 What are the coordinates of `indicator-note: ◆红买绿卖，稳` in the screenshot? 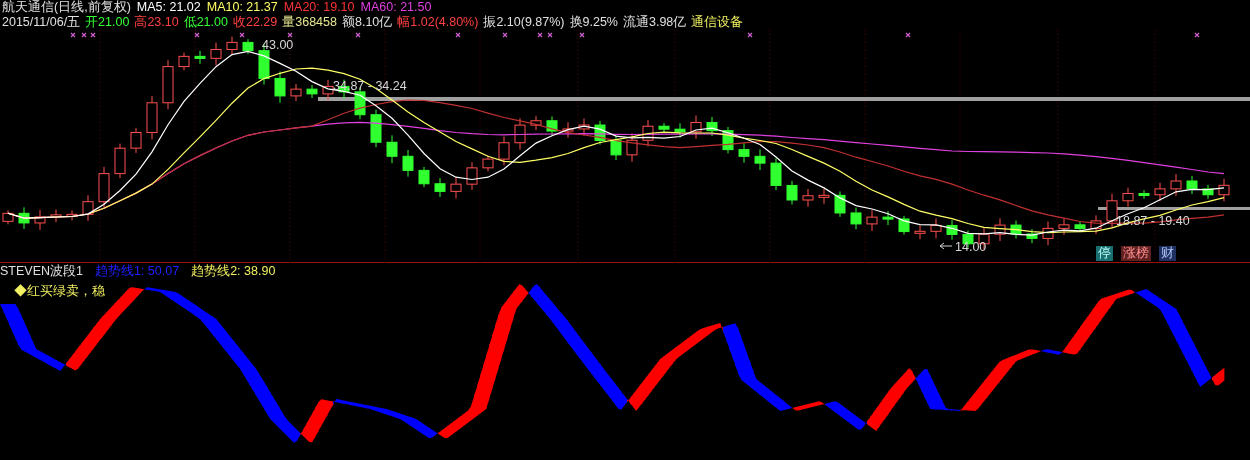 It's located at (59, 291).